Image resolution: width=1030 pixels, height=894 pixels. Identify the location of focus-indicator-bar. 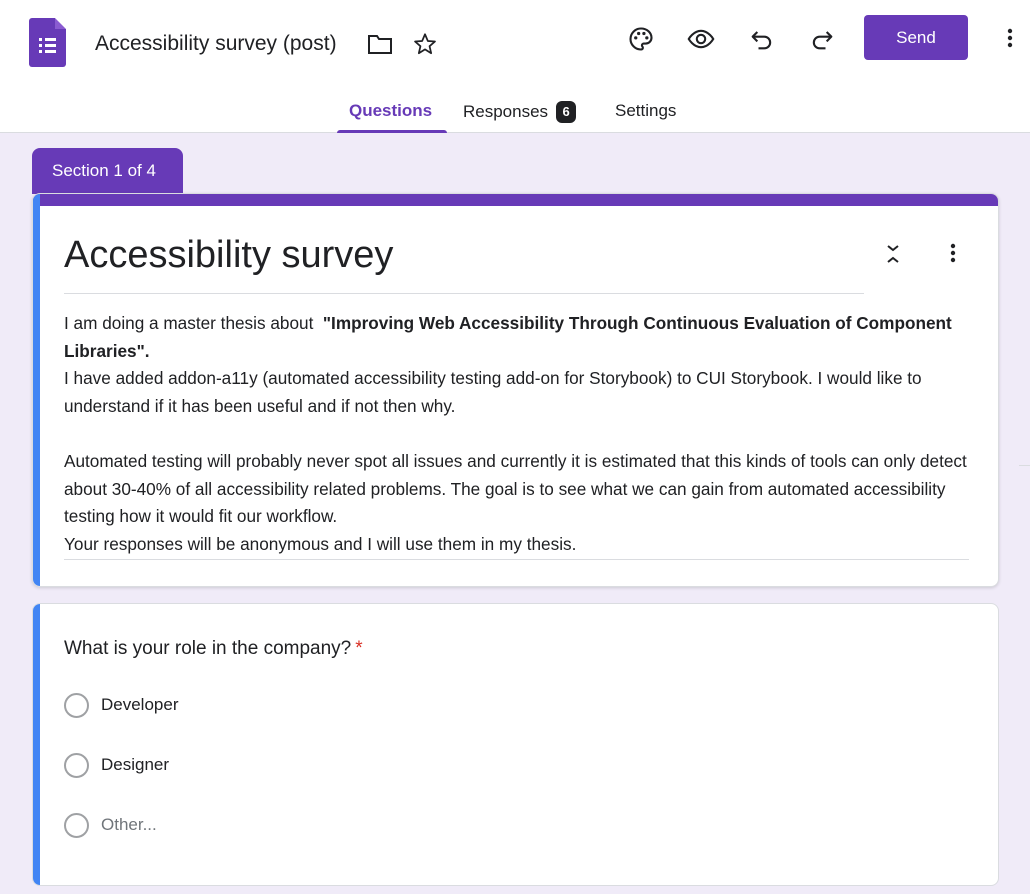
(36, 390).